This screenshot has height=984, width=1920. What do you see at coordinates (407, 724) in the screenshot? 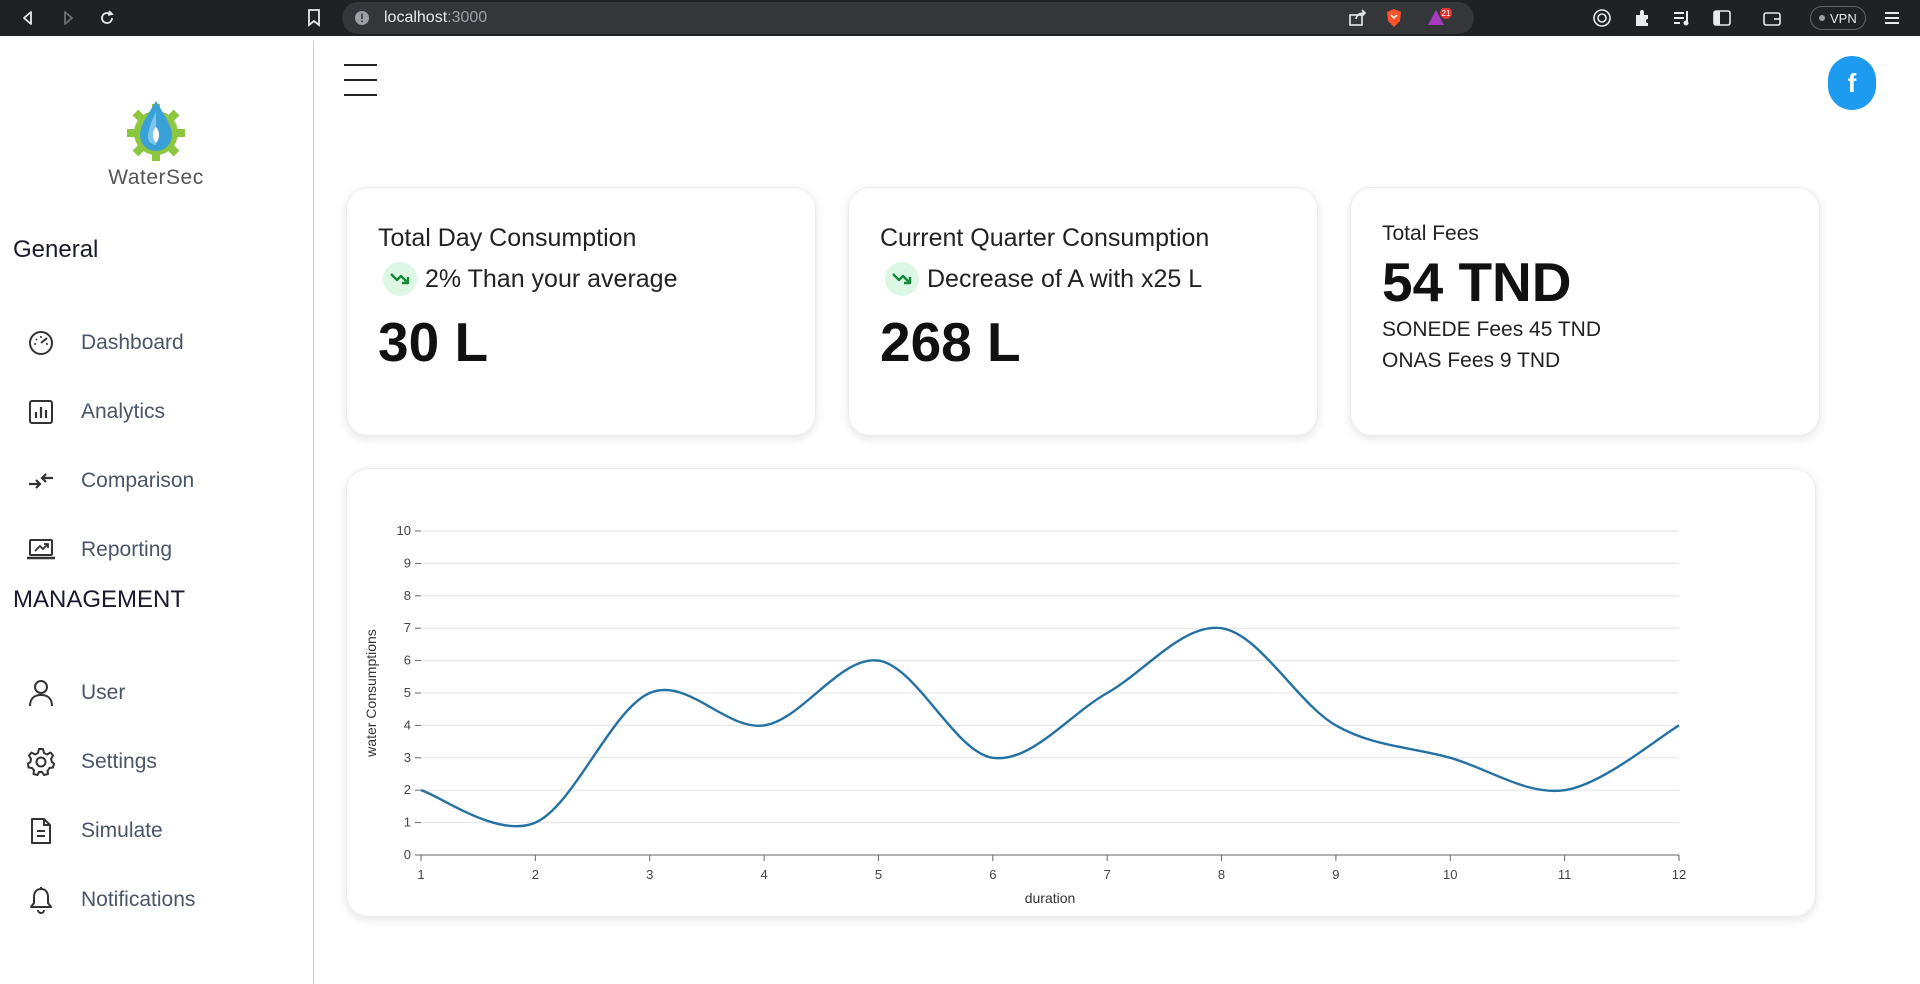
I see `y-tick-label: 4` at bounding box center [407, 724].